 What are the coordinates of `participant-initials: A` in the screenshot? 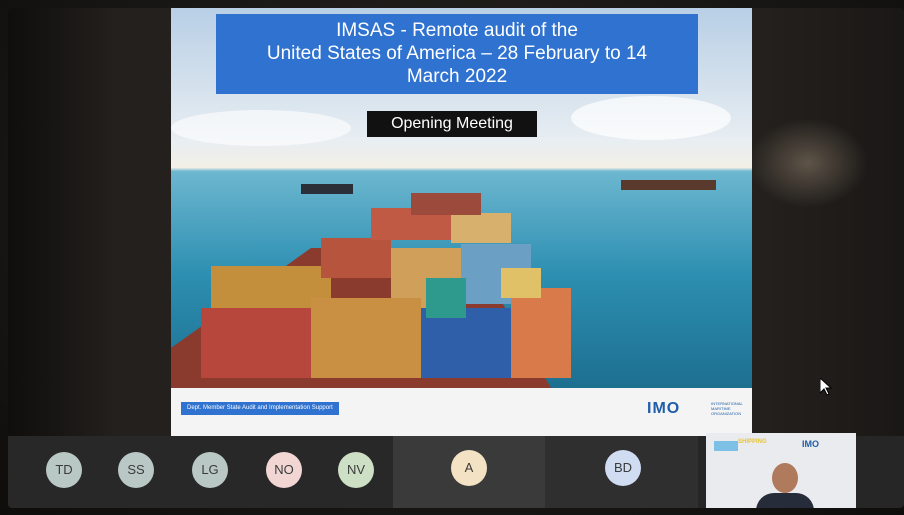 It's located at (469, 467).